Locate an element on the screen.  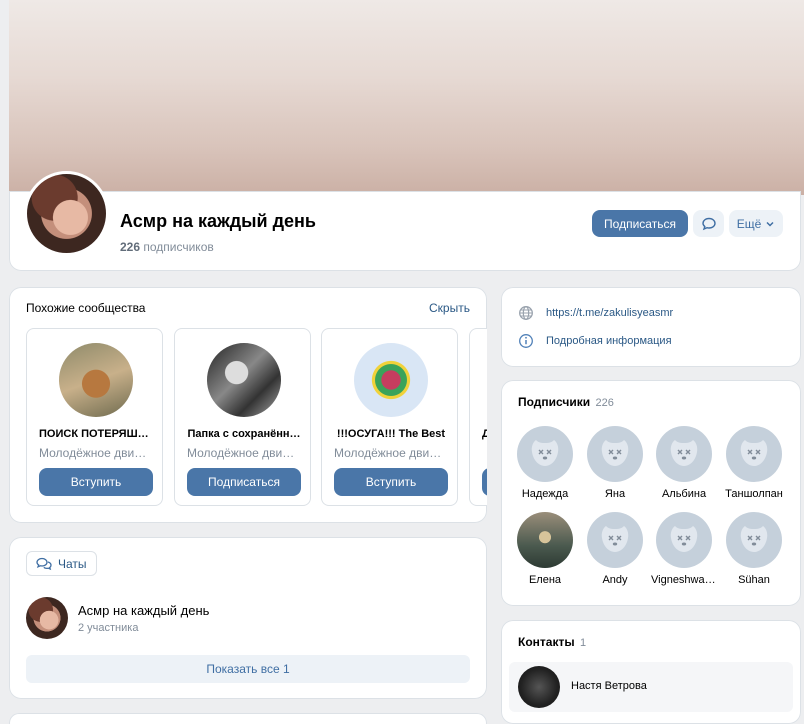
chevron-down-icon is located at coordinates (770, 224).